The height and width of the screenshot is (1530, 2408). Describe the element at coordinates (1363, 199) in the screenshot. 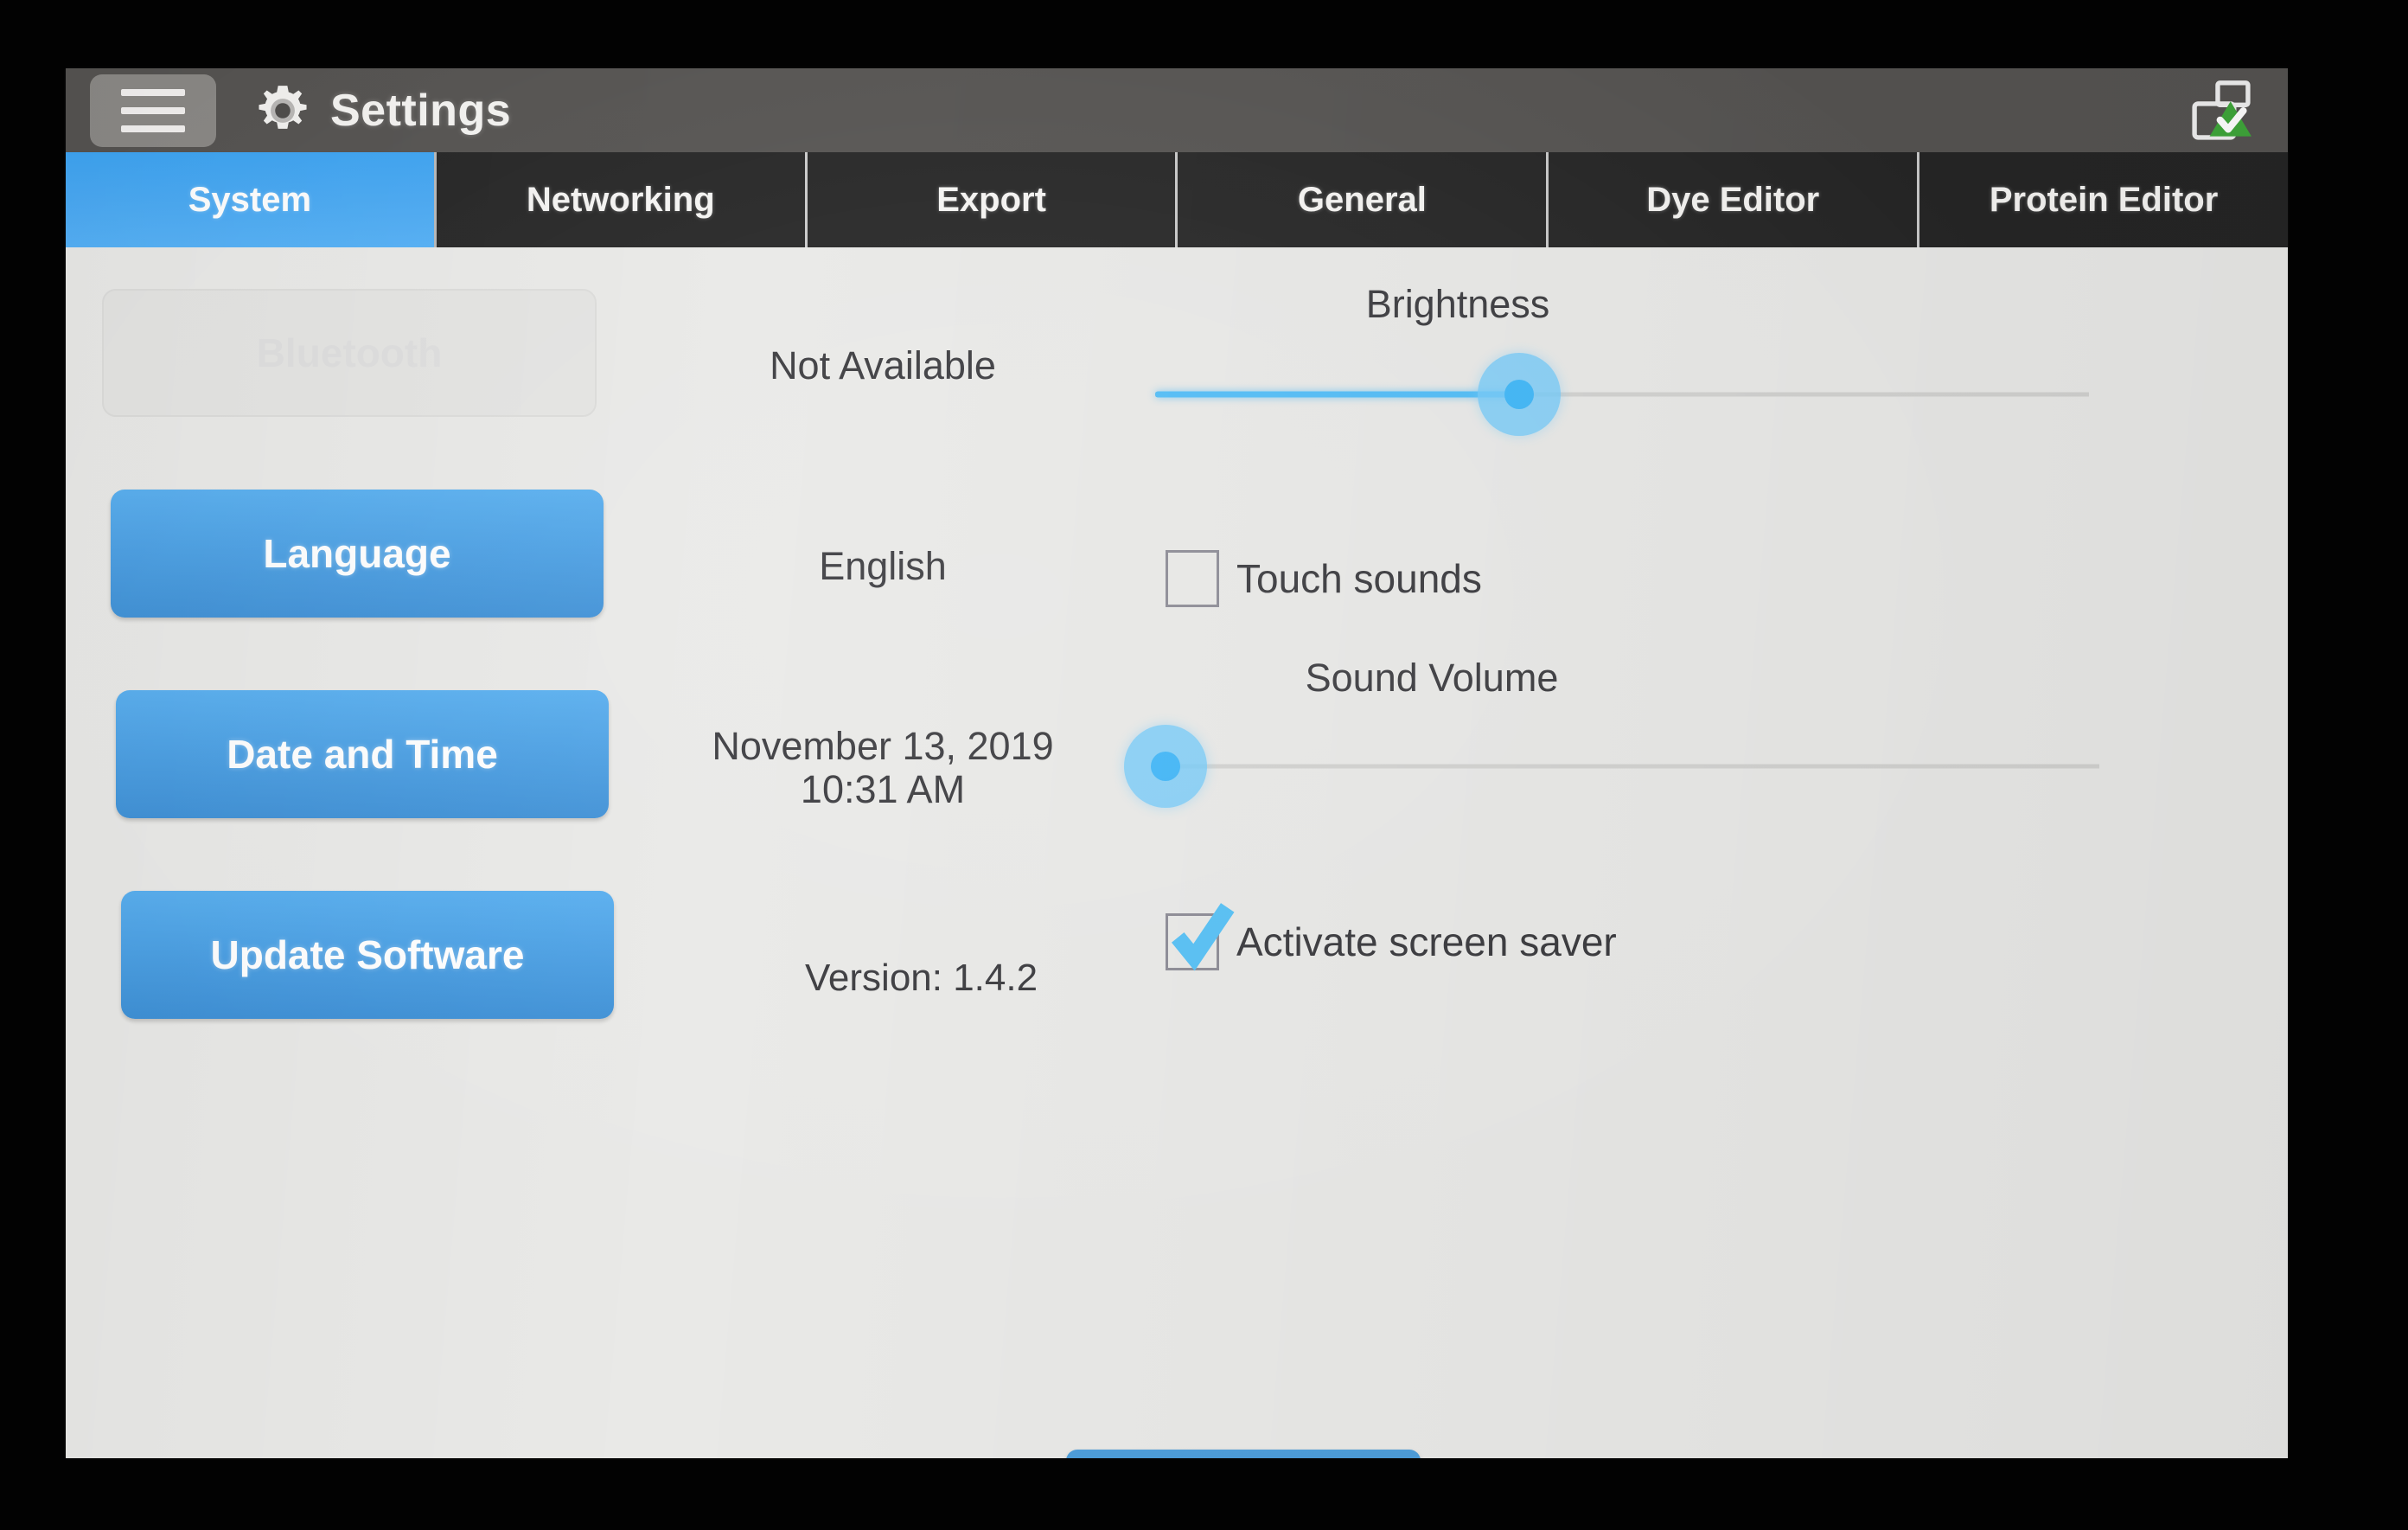

I see `tab-general: General` at that location.